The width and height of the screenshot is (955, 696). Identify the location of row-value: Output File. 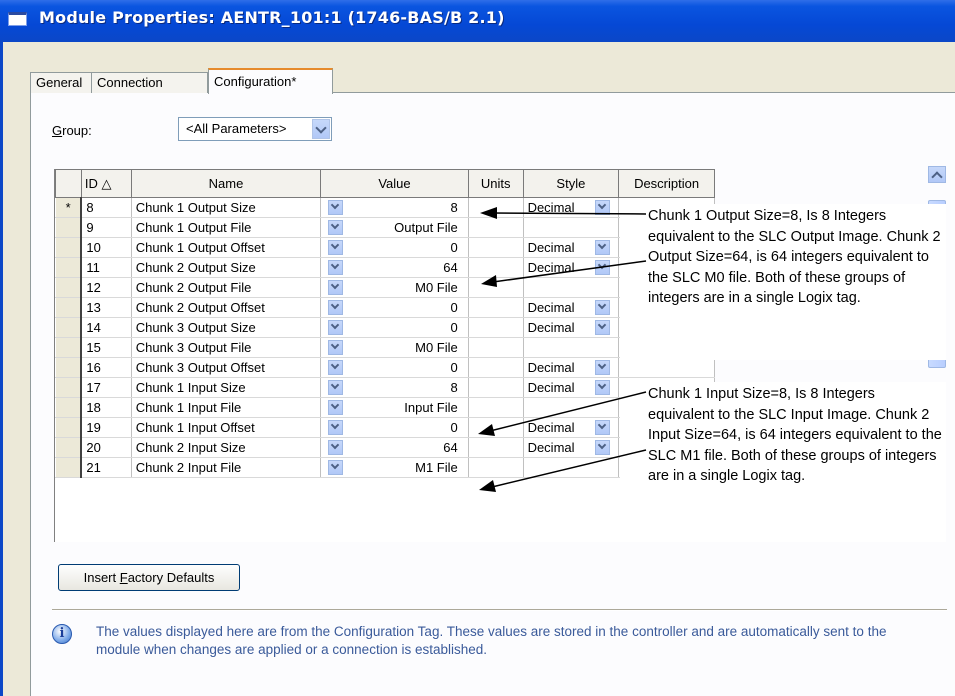
(403, 227).